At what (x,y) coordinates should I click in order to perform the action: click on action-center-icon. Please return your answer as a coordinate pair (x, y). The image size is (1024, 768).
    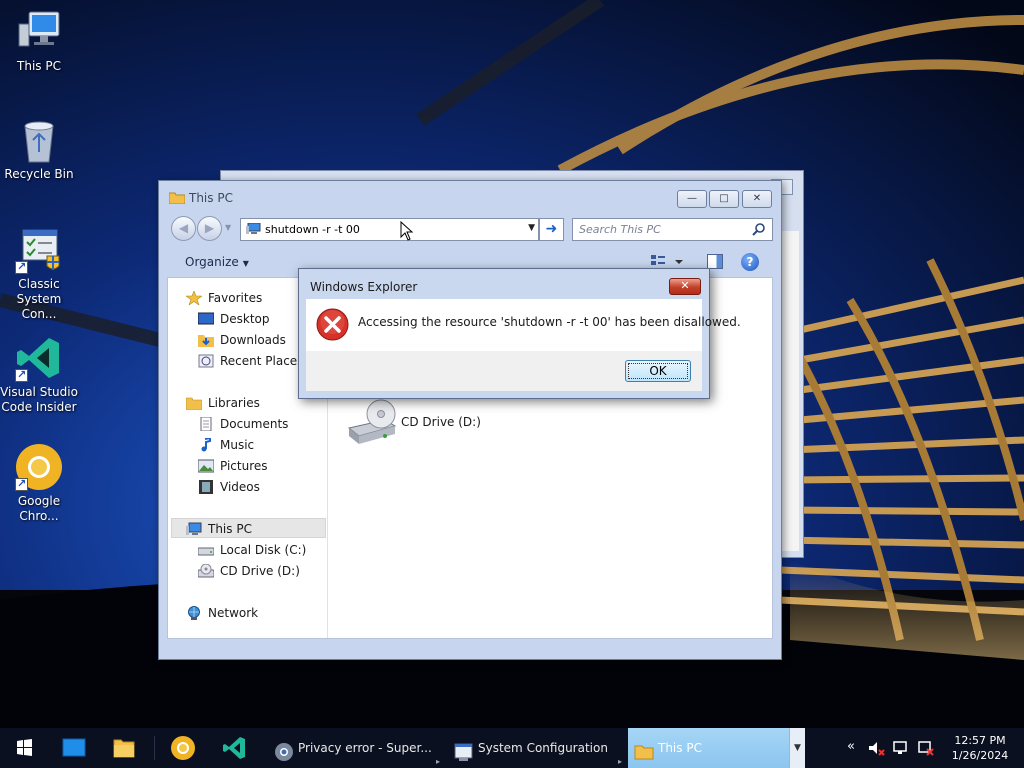
    Looking at the image, I should click on (926, 748).